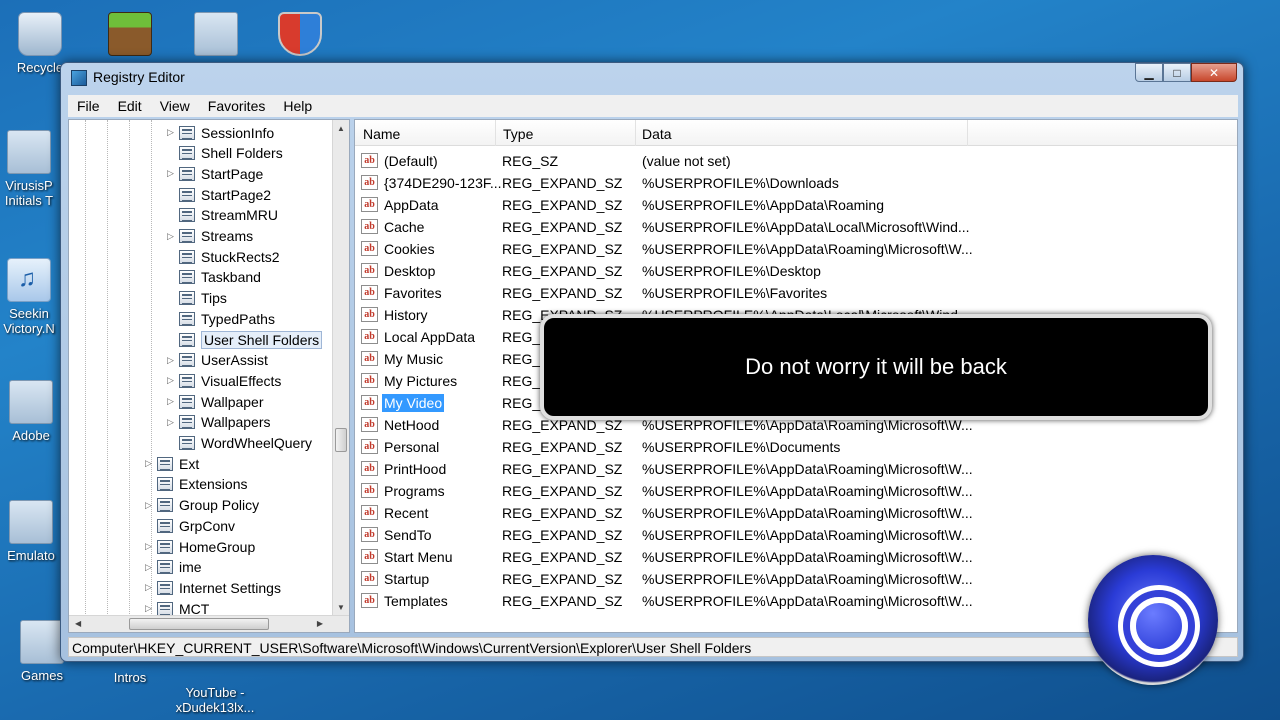 The width and height of the screenshot is (1280, 720). Describe the element at coordinates (245, 339) in the screenshot. I see `tree-item: User Shell Folders` at that location.